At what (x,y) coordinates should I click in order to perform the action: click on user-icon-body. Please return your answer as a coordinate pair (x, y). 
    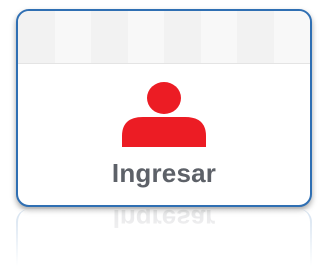
    Looking at the image, I should click on (164, 132).